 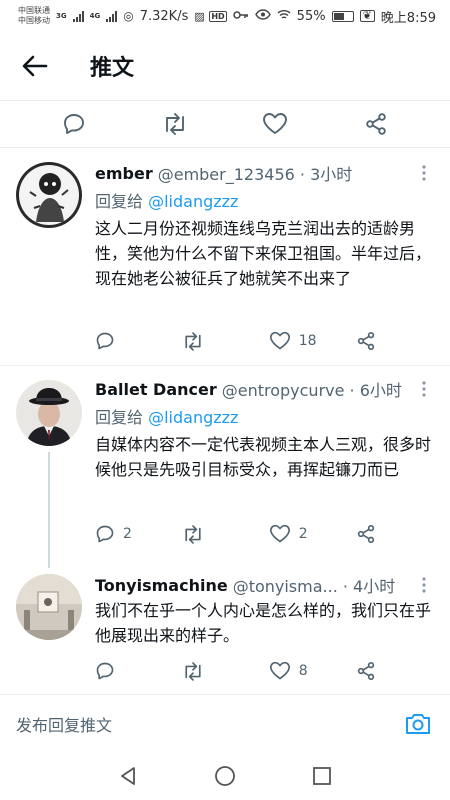 I want to click on system-nav-bar, so click(x=225, y=776).